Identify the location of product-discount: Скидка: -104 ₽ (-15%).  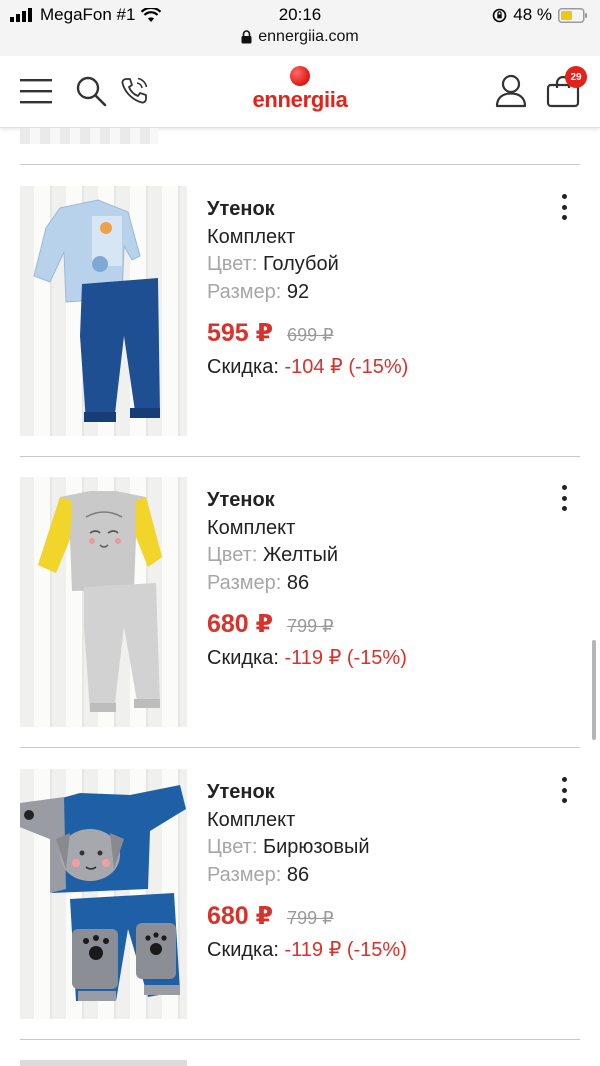
(377, 368).